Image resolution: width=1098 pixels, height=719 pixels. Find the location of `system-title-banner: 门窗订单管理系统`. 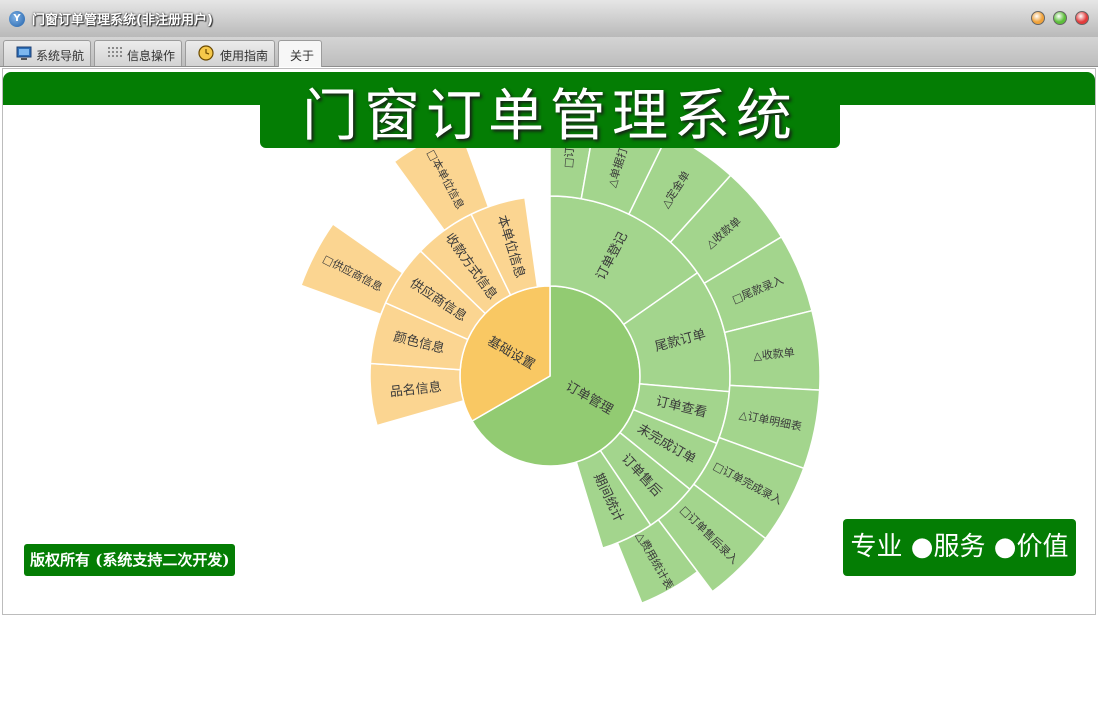

system-title-banner: 门窗订单管理系统 is located at coordinates (550, 113).